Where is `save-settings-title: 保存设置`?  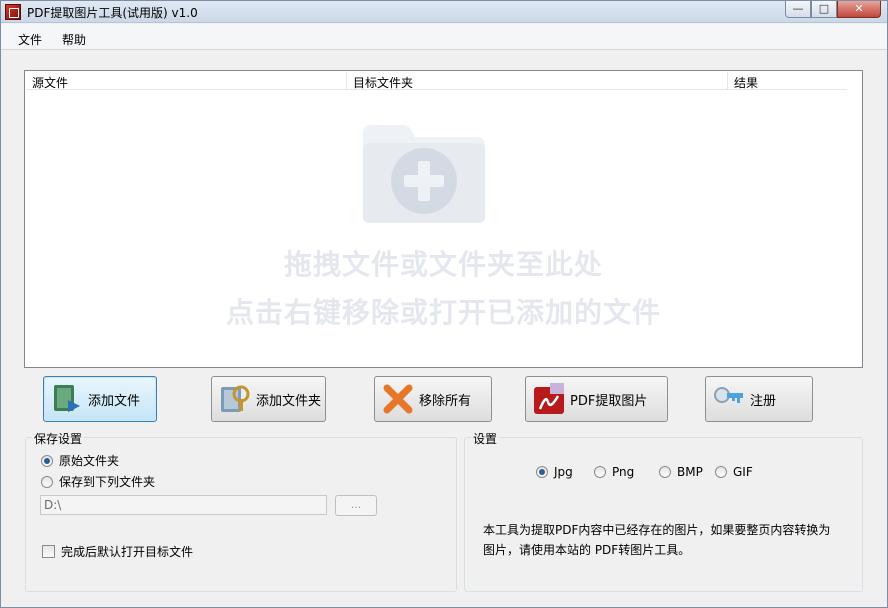
save-settings-title: 保存设置 is located at coordinates (58, 438).